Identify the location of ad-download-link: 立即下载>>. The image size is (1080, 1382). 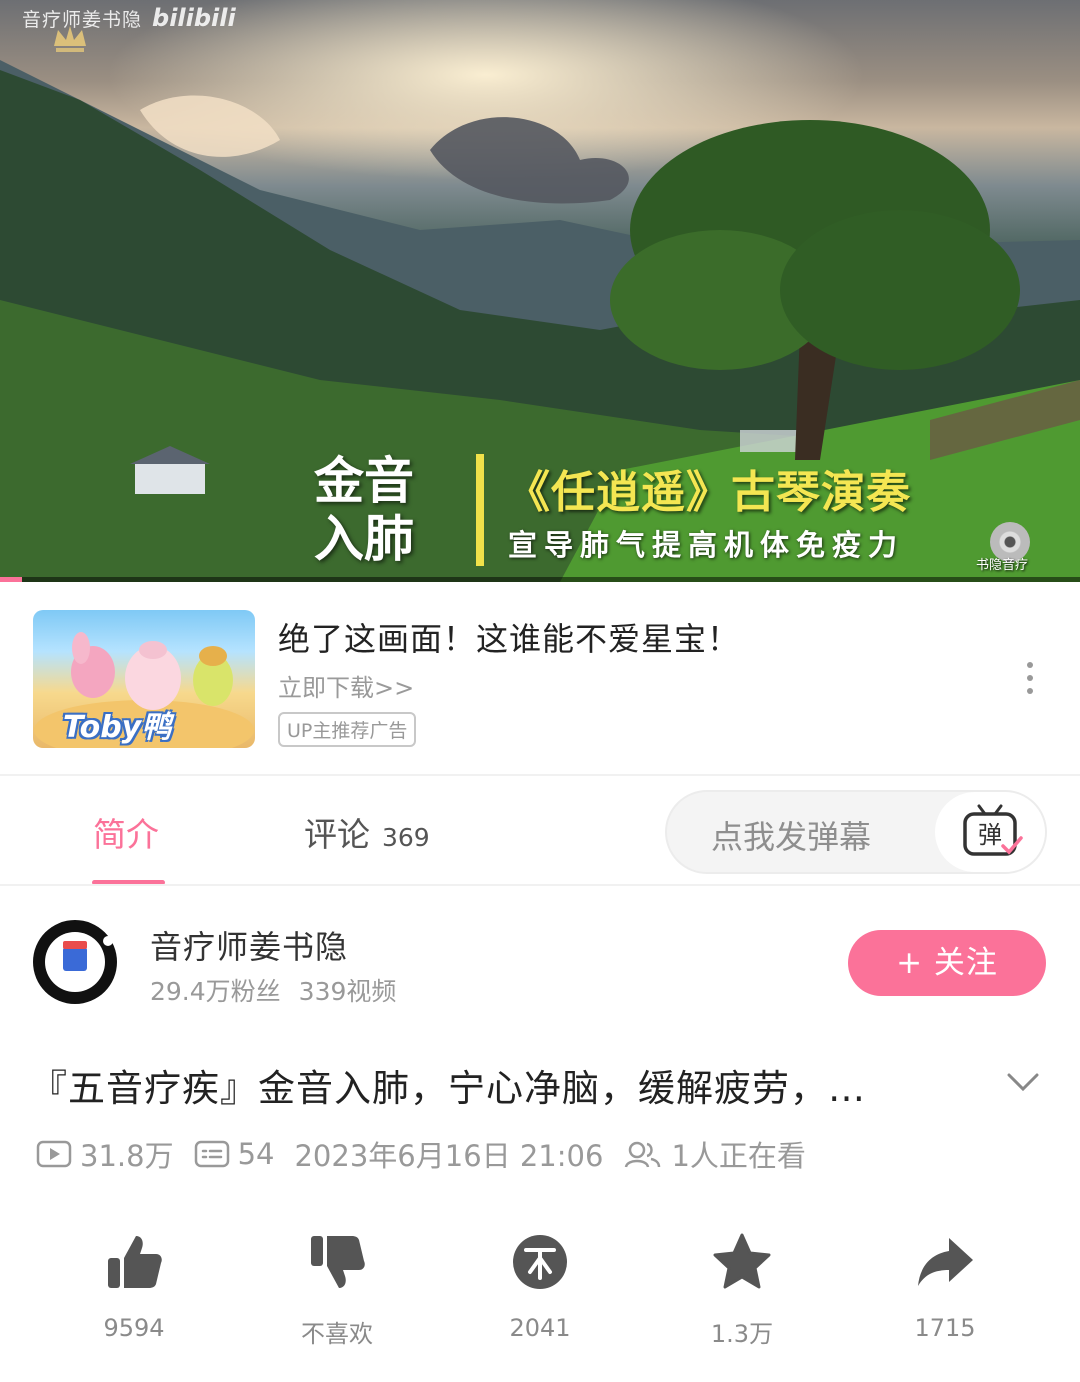
(346, 685).